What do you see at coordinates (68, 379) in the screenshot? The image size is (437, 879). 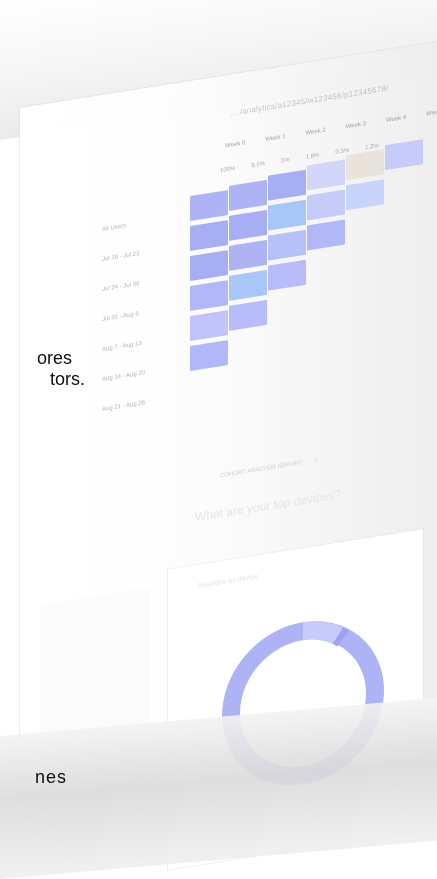 I see `overlay-text-fragment-2: tors.` at bounding box center [68, 379].